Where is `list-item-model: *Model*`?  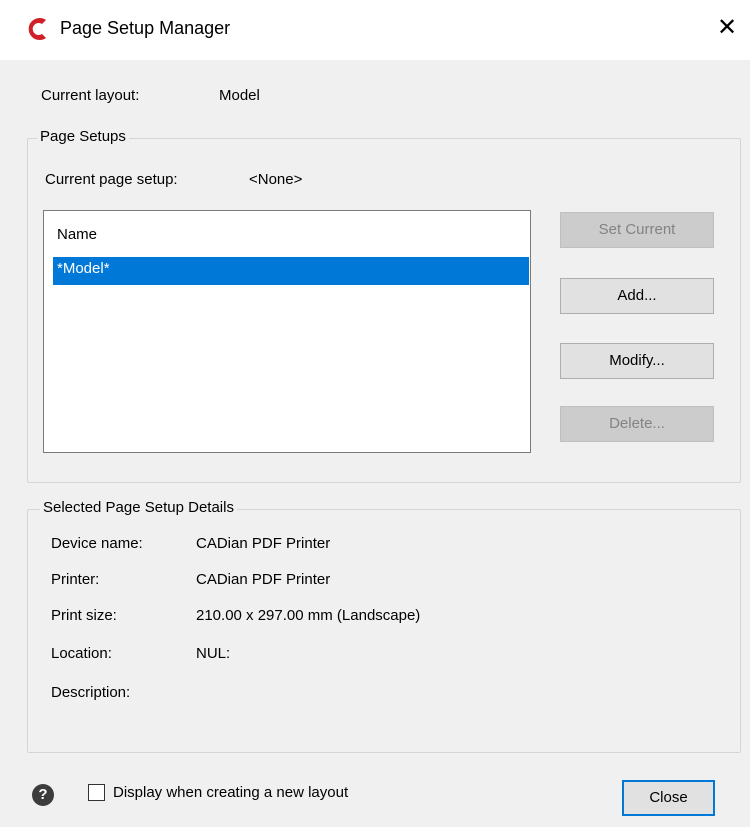 list-item-model: *Model* is located at coordinates (291, 271).